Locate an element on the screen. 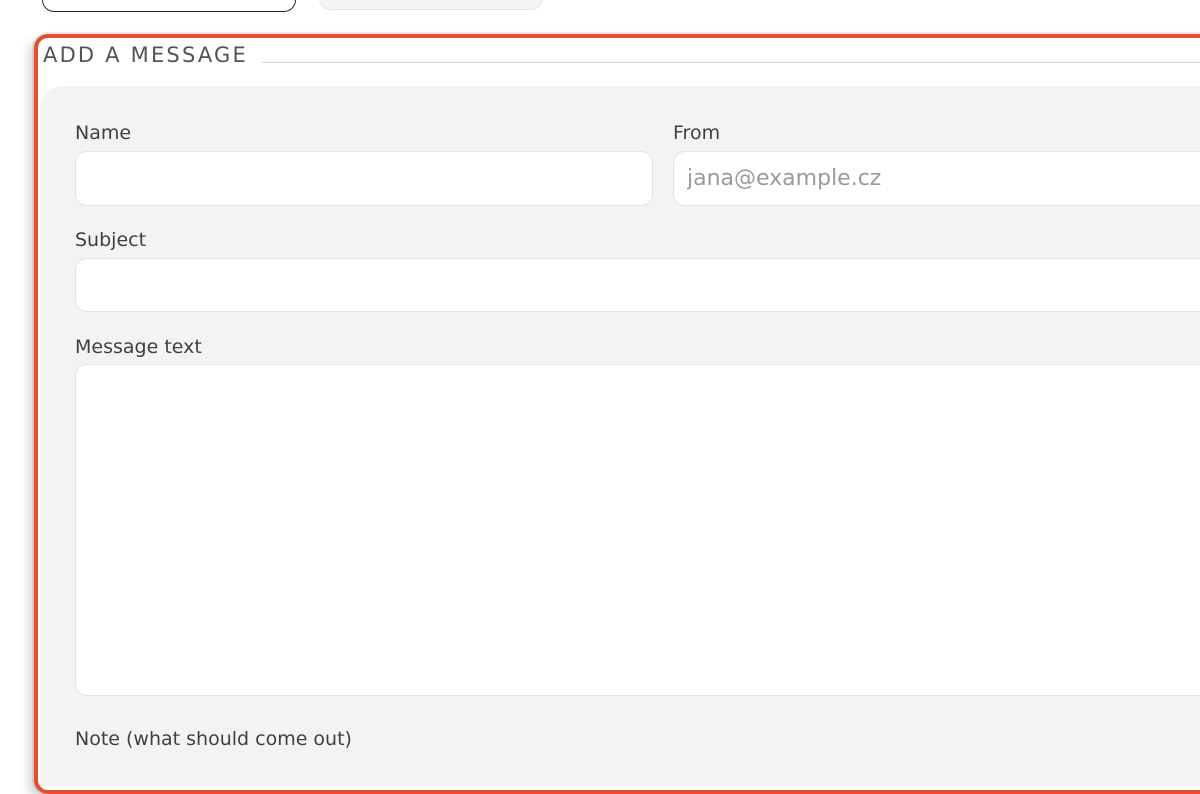 This screenshot has height=794, width=1200. tab-active is located at coordinates (169, 6).